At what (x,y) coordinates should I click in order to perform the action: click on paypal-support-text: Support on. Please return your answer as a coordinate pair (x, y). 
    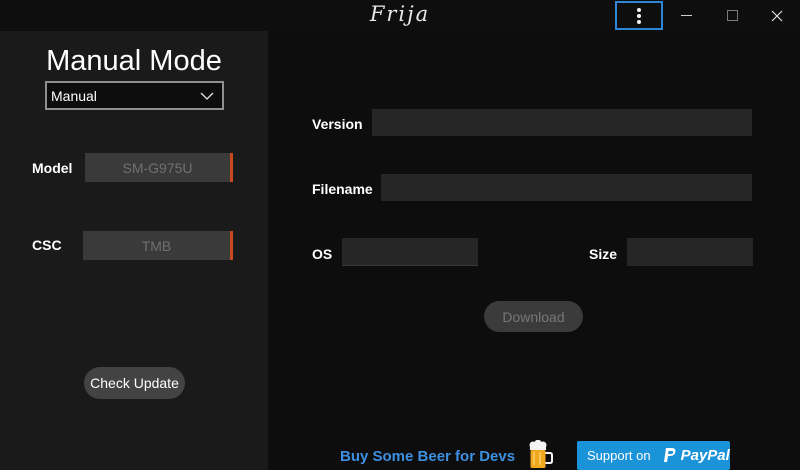
    Looking at the image, I should click on (619, 455).